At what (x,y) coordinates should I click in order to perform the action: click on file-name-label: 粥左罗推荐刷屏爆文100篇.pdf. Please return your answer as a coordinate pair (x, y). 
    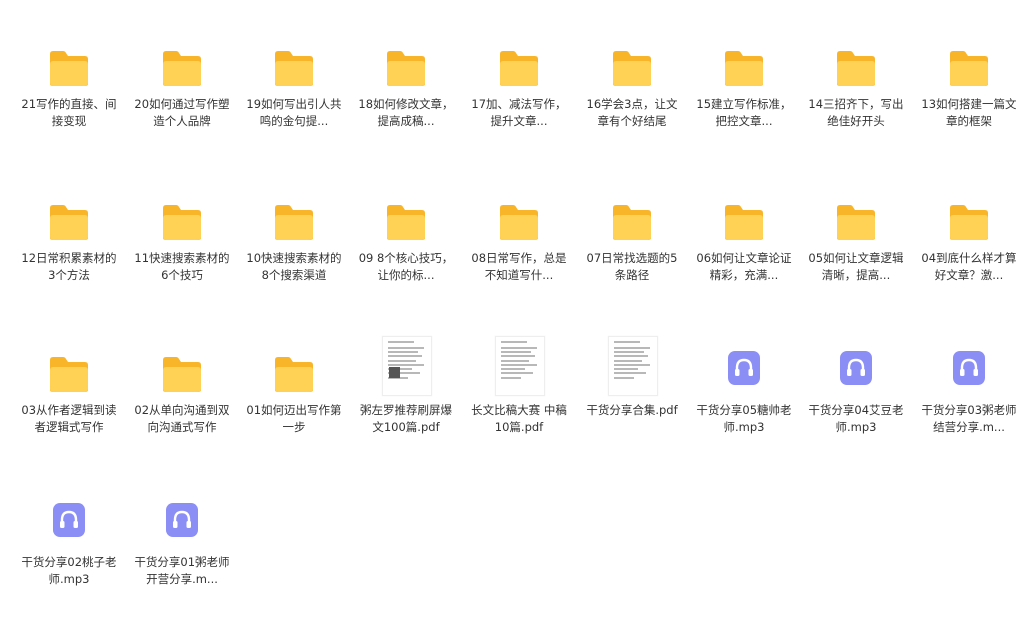
    Looking at the image, I should click on (406, 418).